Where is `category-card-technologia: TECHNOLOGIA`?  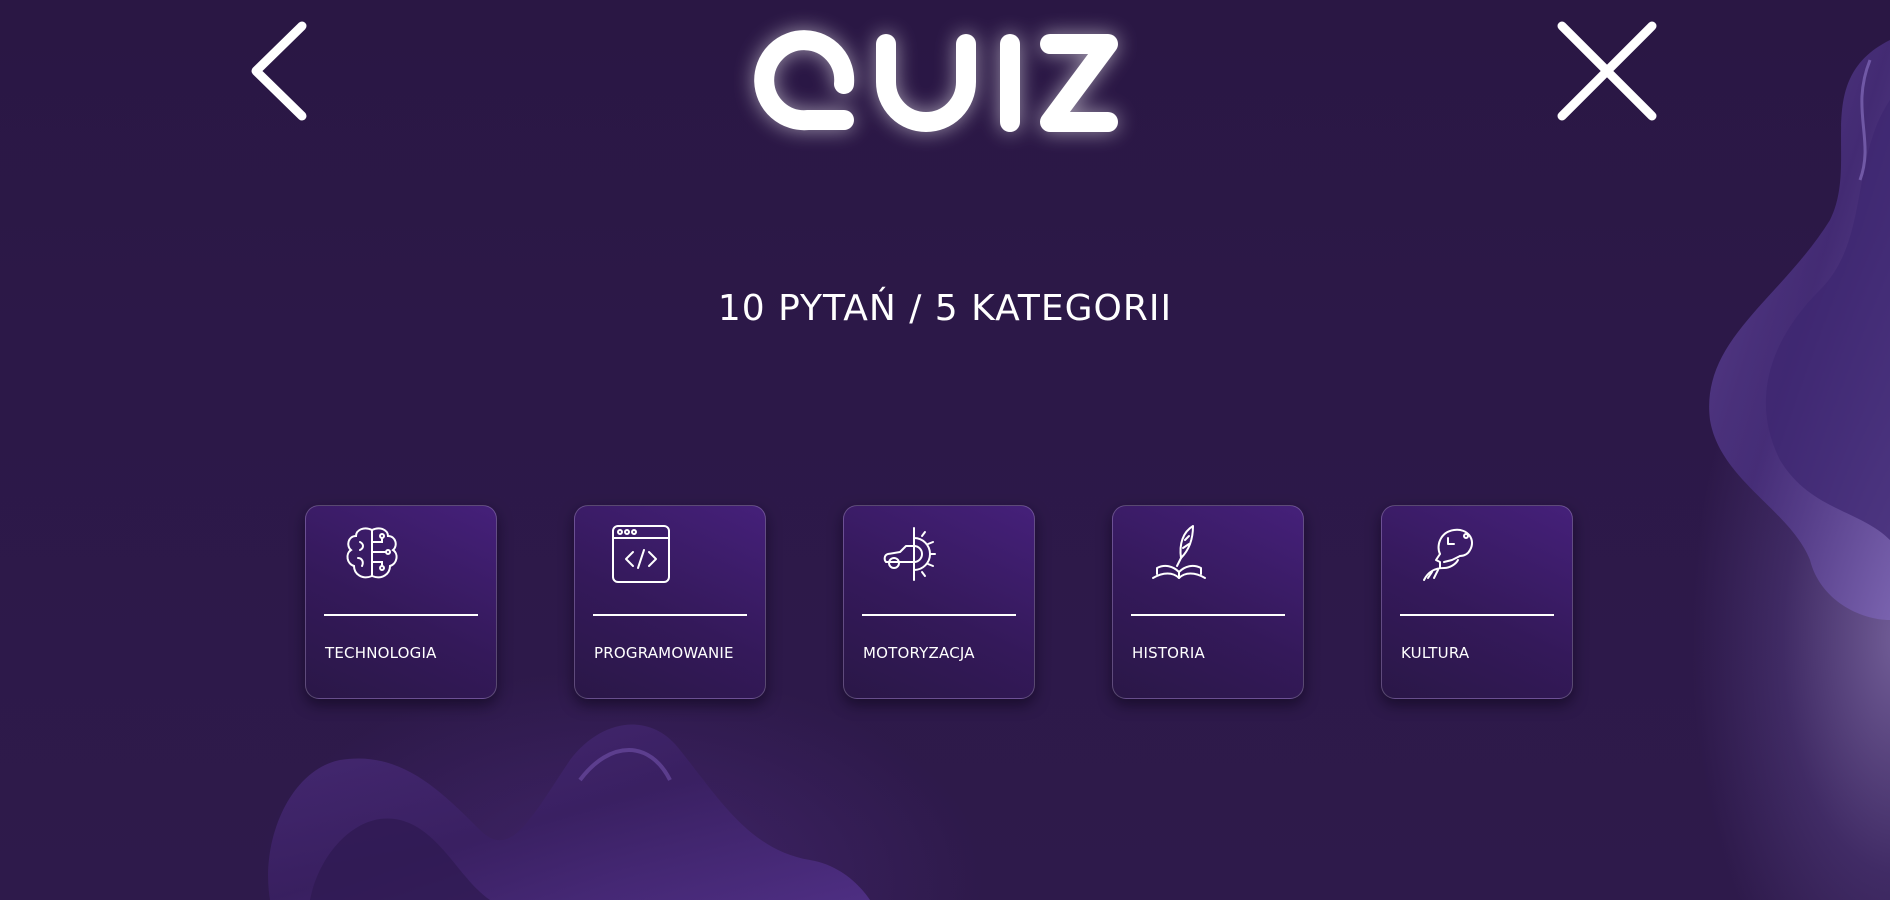
category-card-technologia: TECHNOLOGIA is located at coordinates (401, 602).